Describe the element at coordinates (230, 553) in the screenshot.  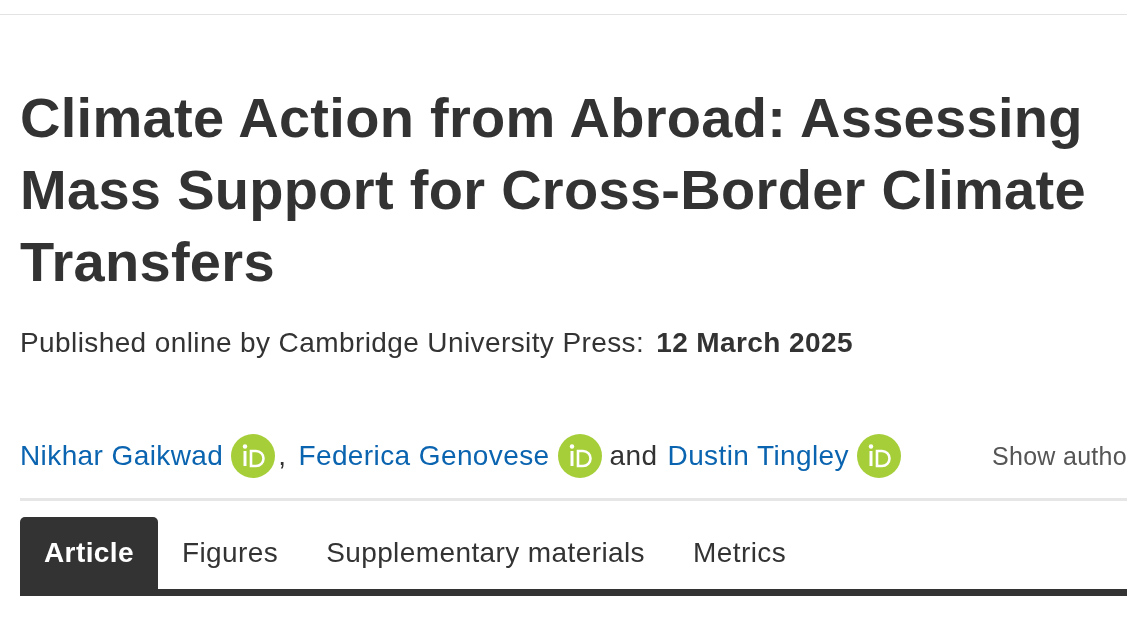
I see `tab: Figures` at that location.